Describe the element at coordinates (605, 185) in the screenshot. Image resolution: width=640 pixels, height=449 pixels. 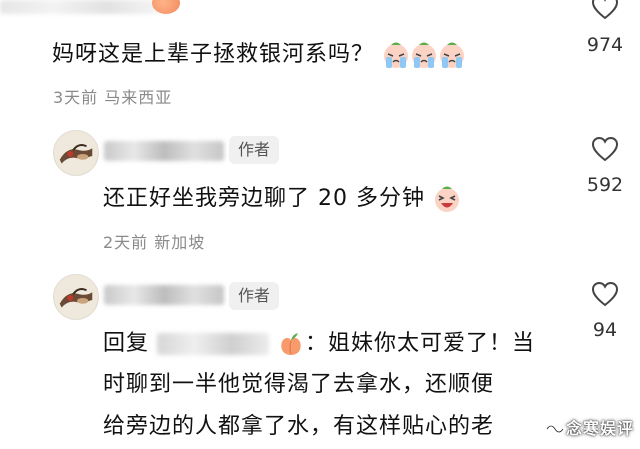
I see `like-count: 592` at that location.